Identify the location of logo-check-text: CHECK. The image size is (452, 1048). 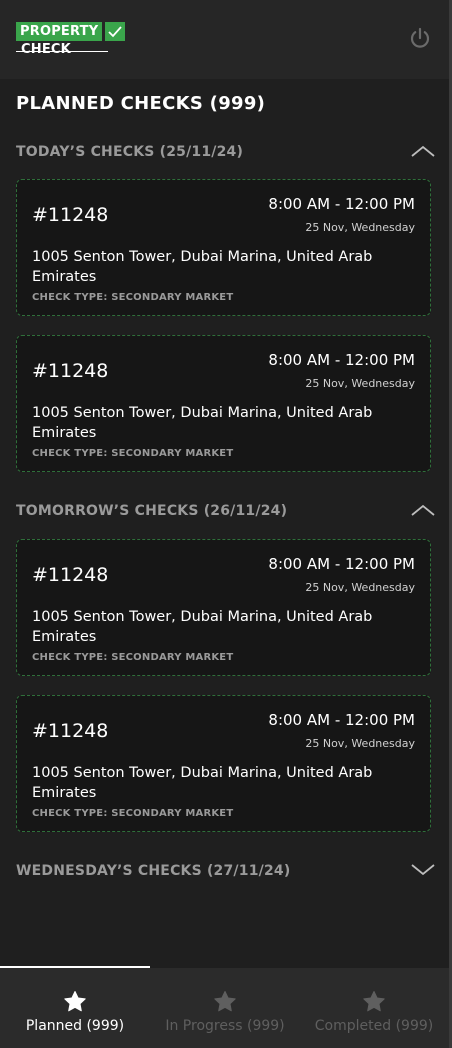
(46, 49).